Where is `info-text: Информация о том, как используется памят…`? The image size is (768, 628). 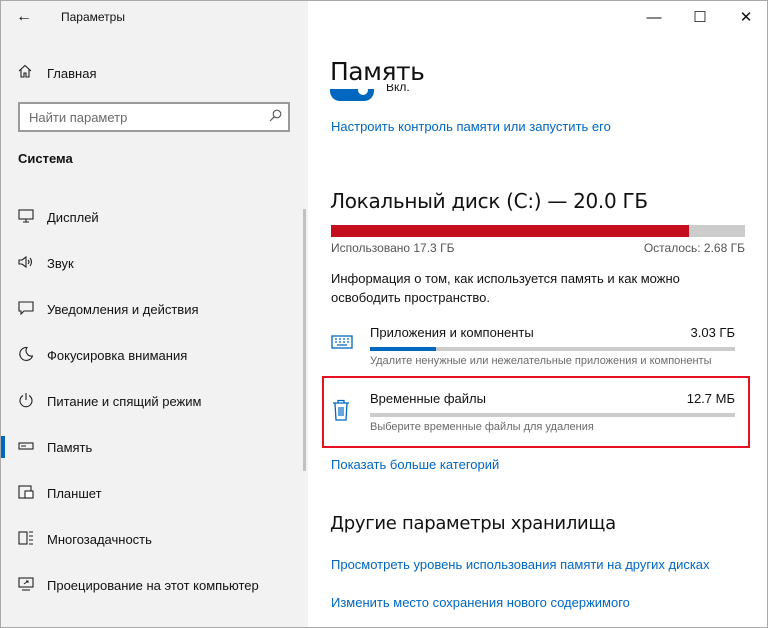
info-text: Информация о том, как используется памят… is located at coordinates (505, 288).